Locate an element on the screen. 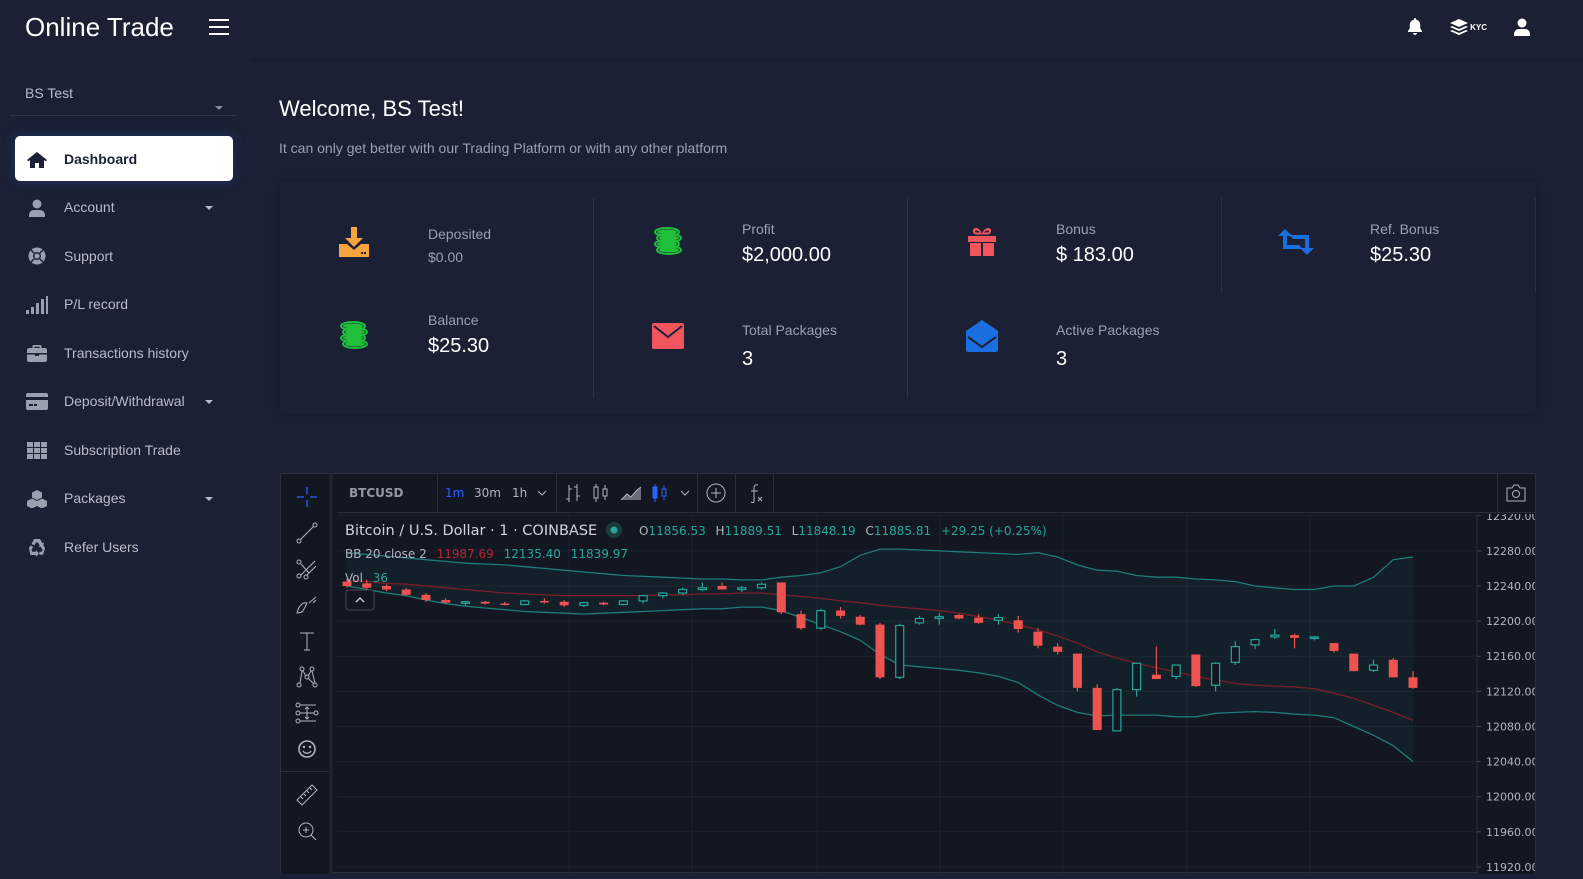 This screenshot has height=879, width=1583. bell-icon is located at coordinates (1415, 26).